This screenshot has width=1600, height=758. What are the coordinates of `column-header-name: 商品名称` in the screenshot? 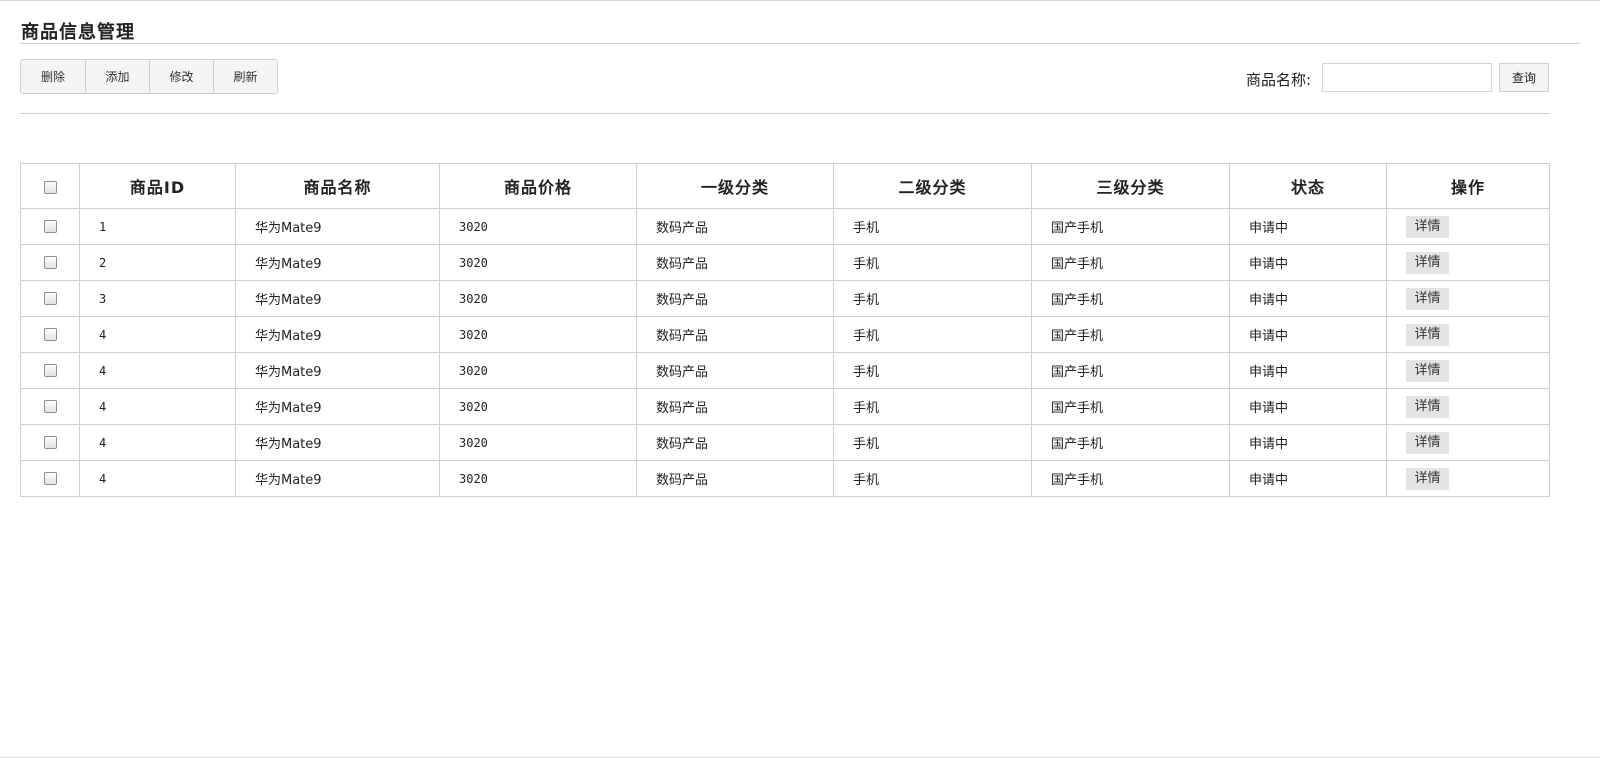 It's located at (337, 186).